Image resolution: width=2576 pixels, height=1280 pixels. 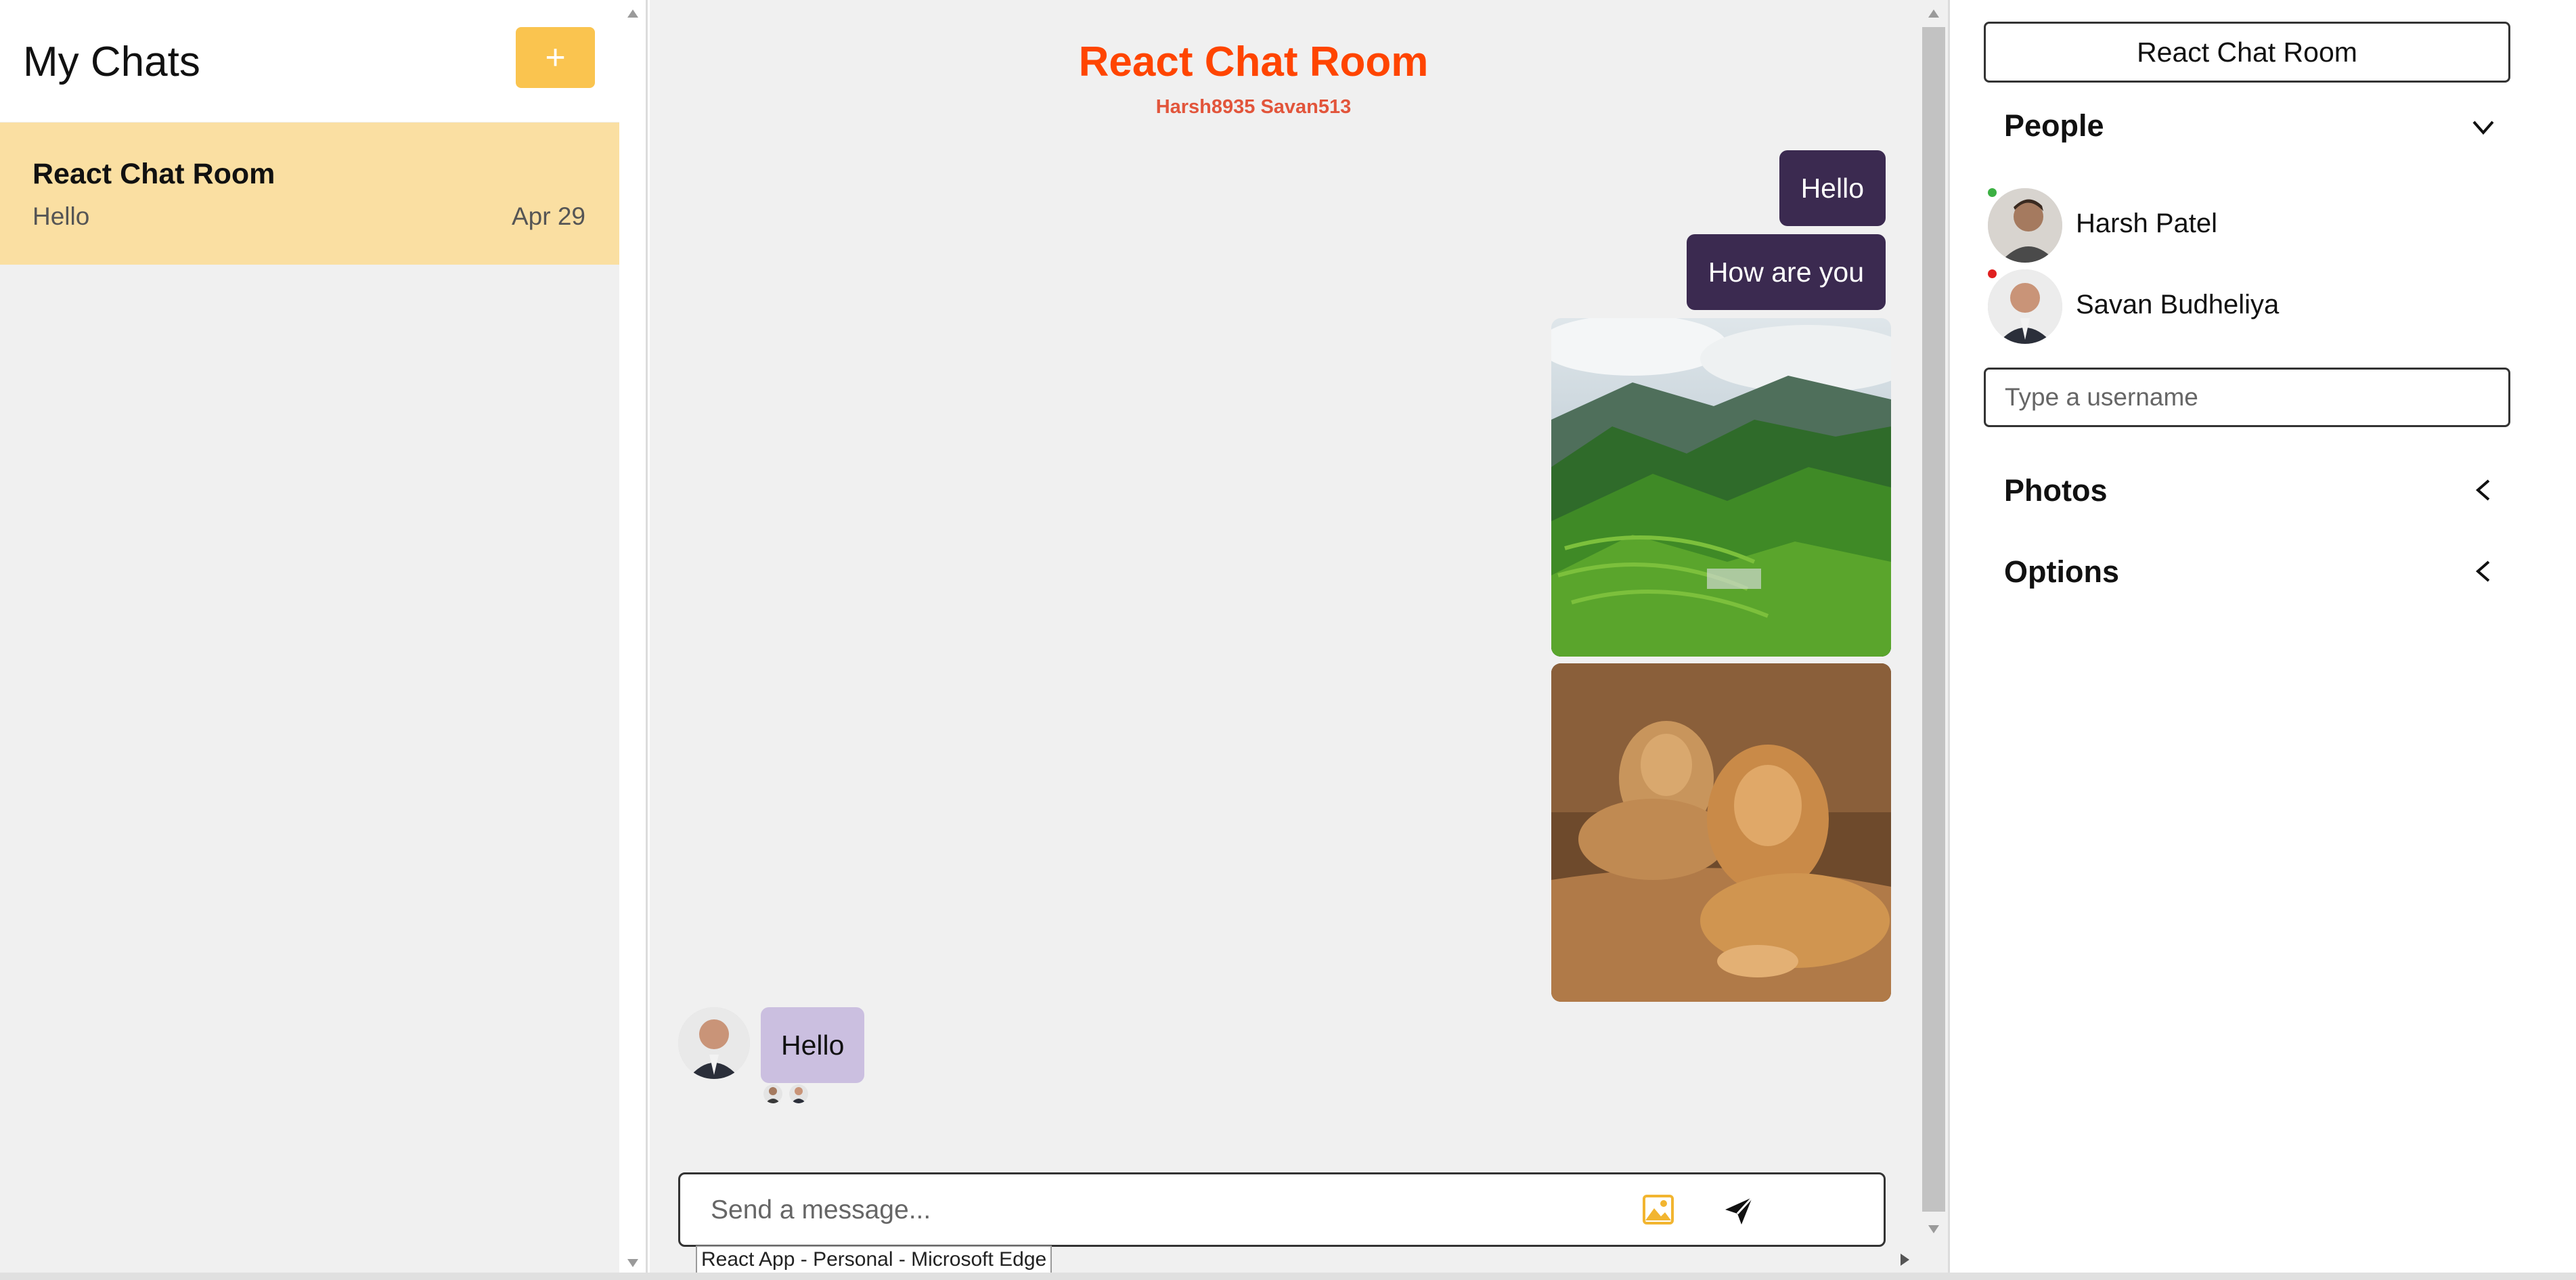 I want to click on chat-item-date: Apr 29, so click(x=548, y=216).